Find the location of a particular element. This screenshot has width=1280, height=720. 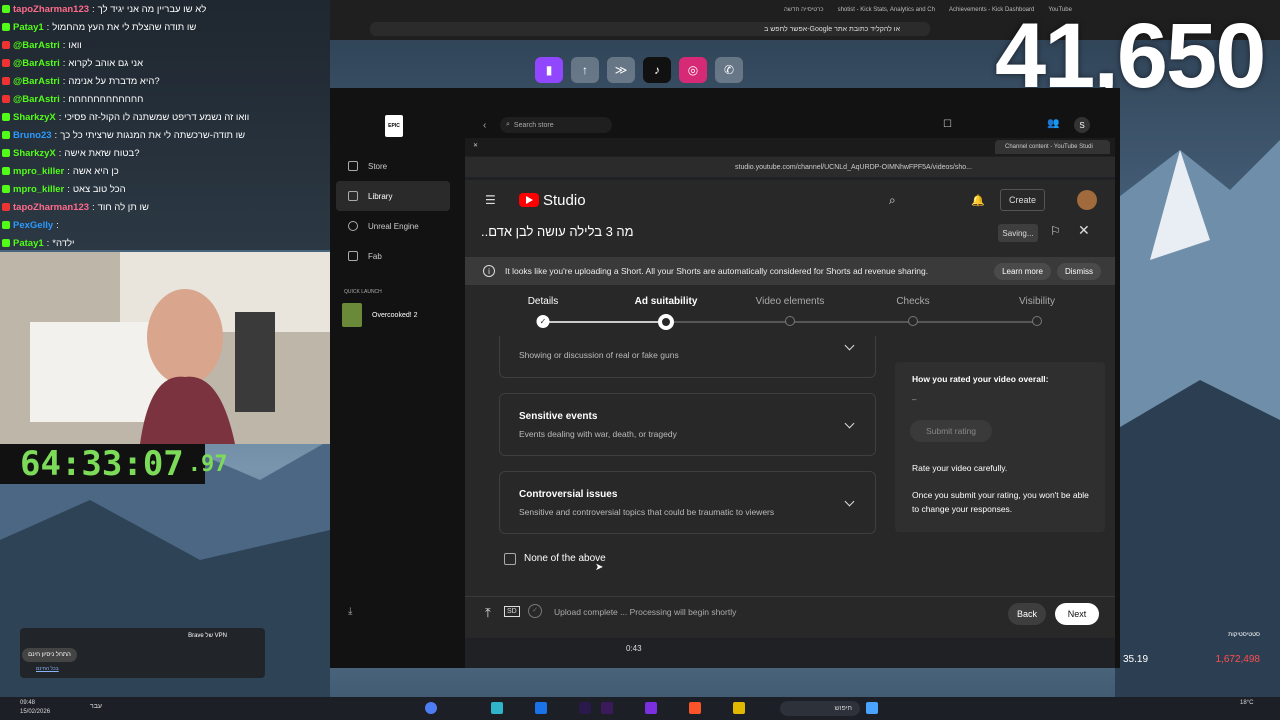

step-ad-suitability: Ad suitability is located at coordinates (666, 301).